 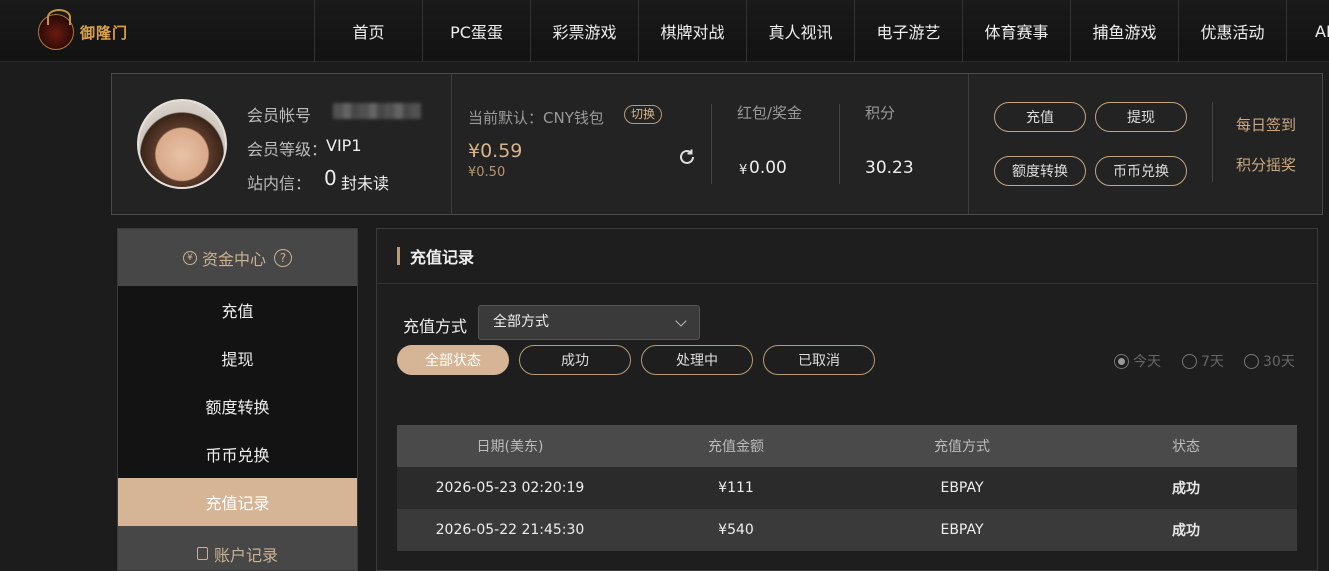 What do you see at coordinates (495, 151) in the screenshot?
I see `wallet-balance: ¥0.59` at bounding box center [495, 151].